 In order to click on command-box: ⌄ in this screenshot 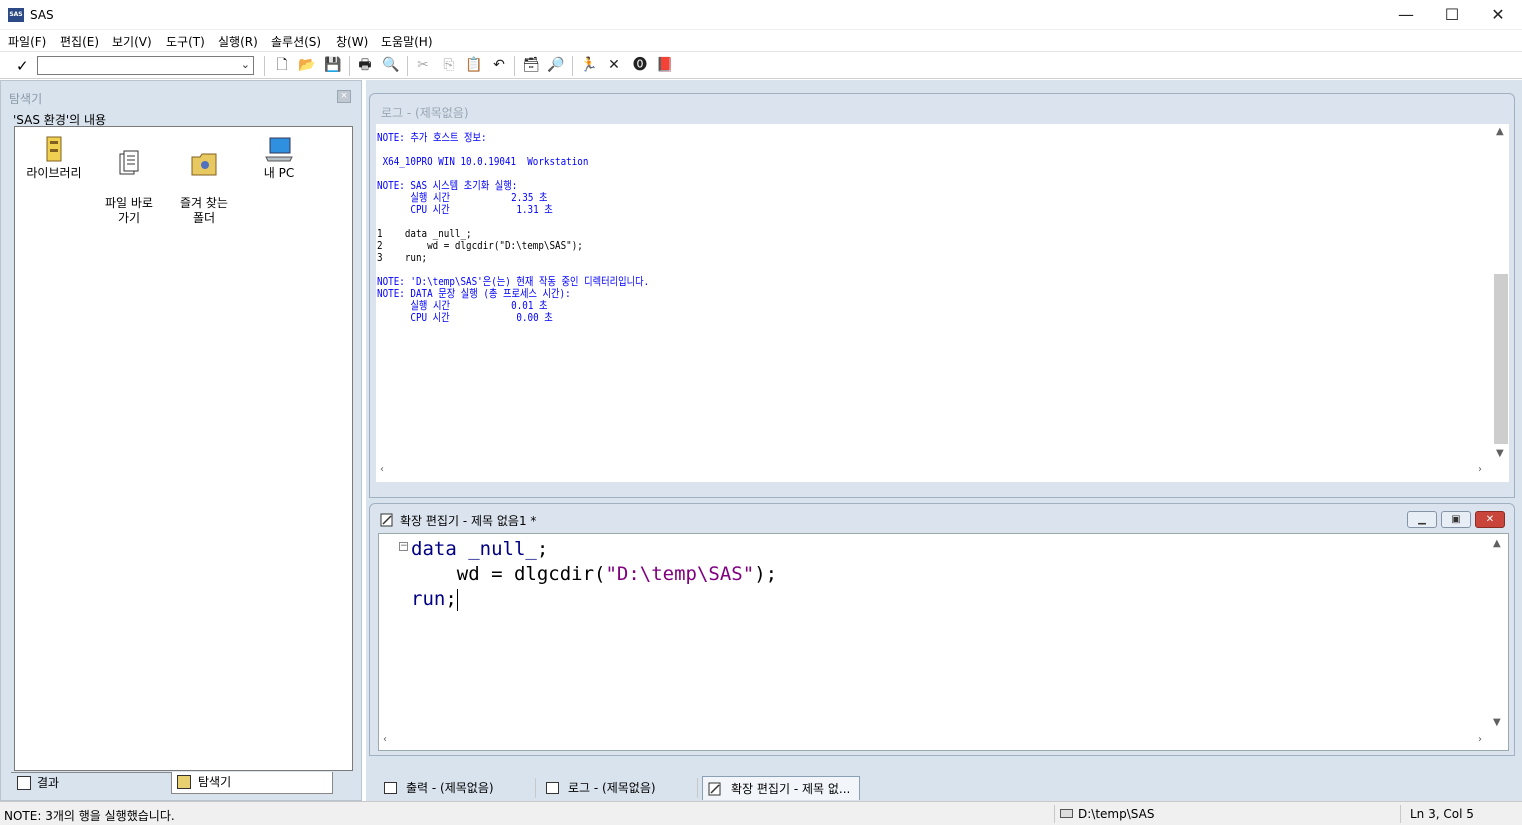, I will do `click(145, 65)`.